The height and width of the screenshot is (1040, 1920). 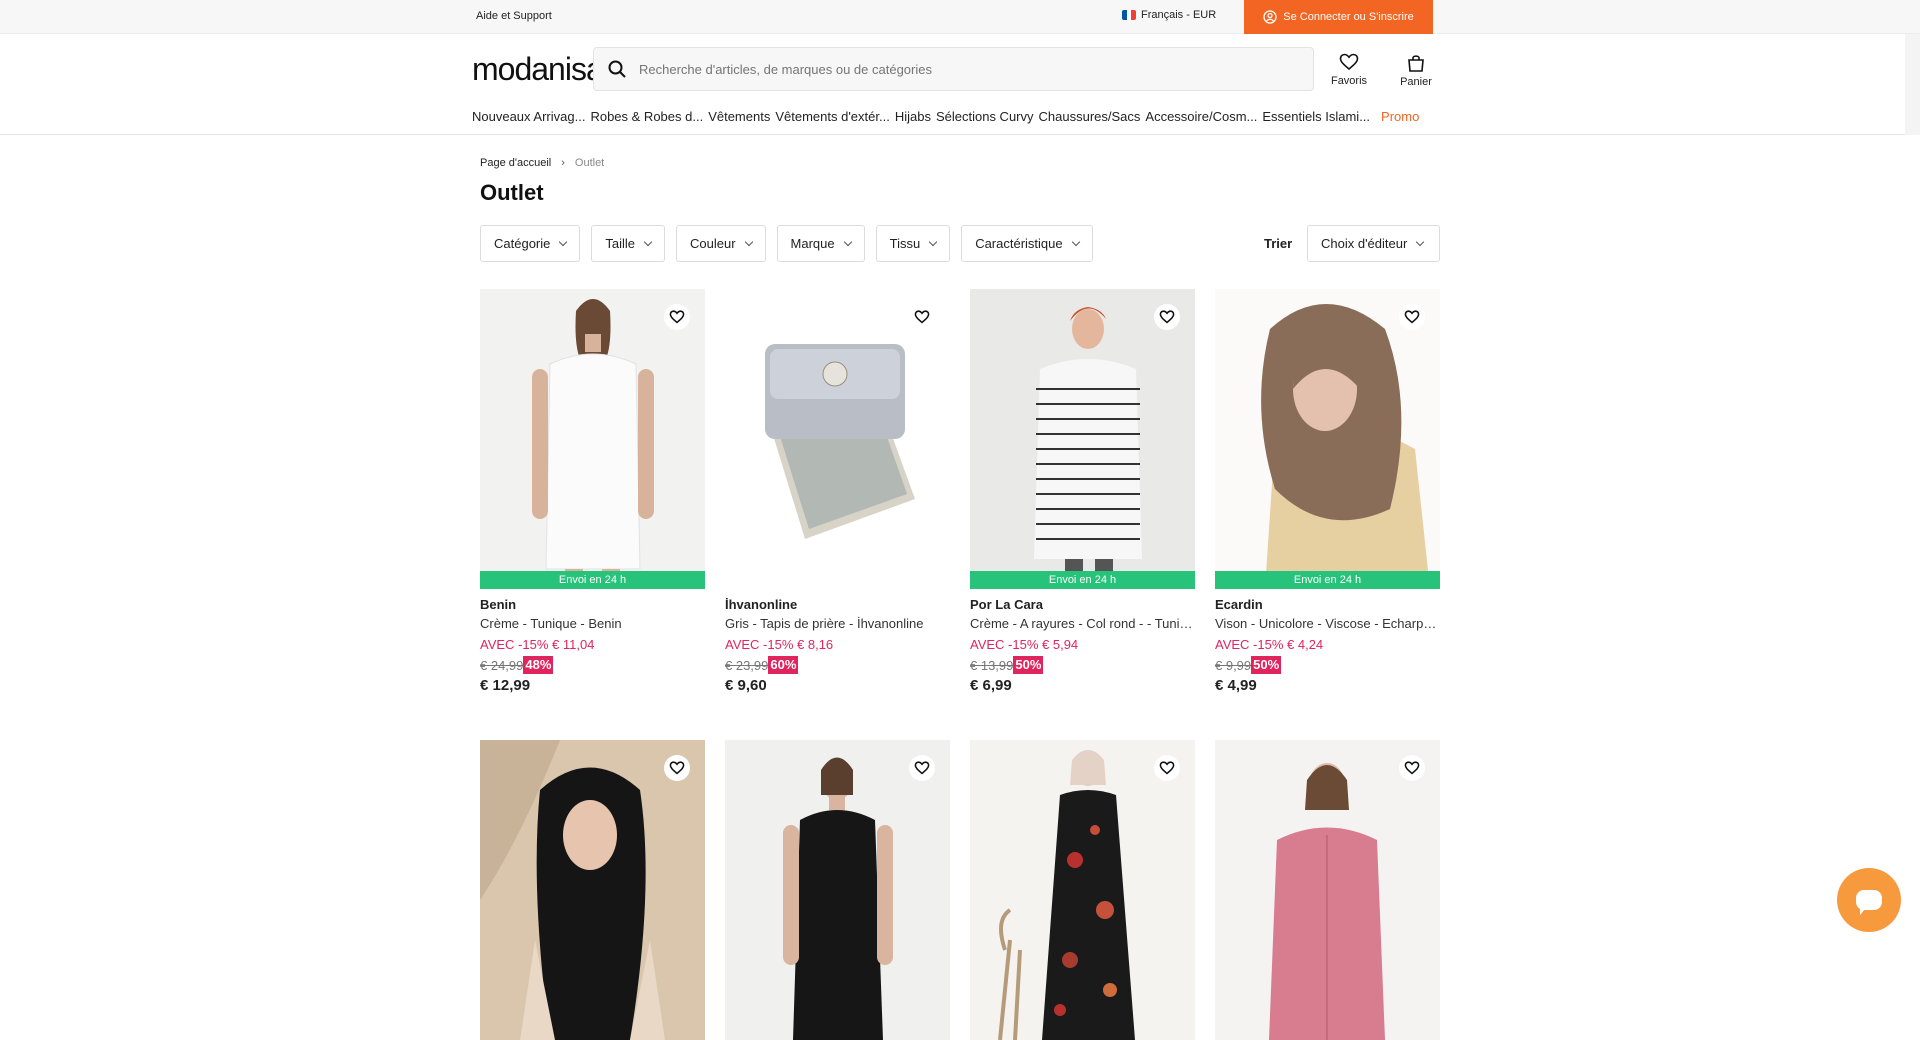 What do you see at coordinates (721, 243) in the screenshot?
I see `filter-color: Couleur` at bounding box center [721, 243].